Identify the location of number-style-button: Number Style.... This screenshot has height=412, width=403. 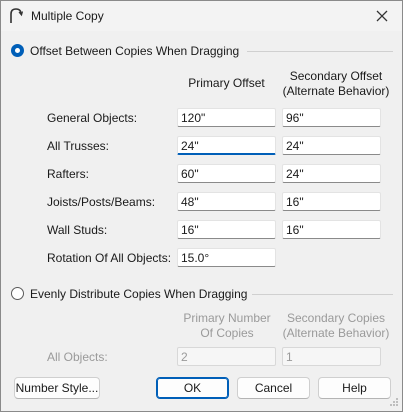
(57, 388).